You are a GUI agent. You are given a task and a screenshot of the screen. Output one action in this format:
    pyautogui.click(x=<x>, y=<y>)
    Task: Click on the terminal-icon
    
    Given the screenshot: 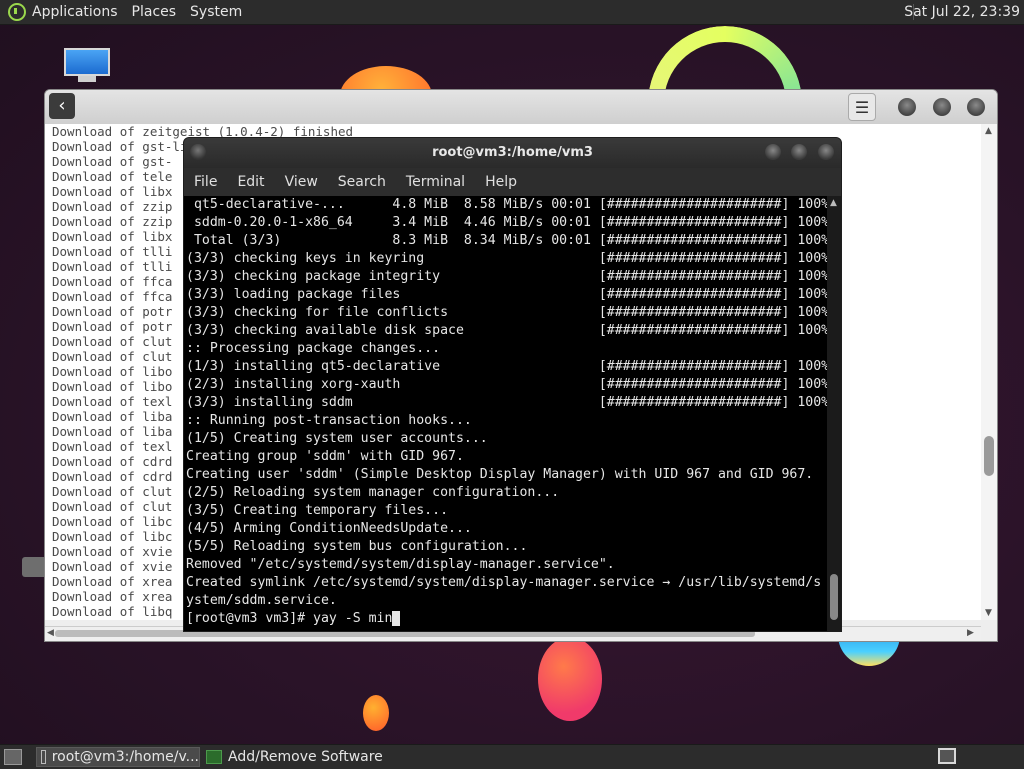 What is the action you would take?
    pyautogui.click(x=43, y=757)
    